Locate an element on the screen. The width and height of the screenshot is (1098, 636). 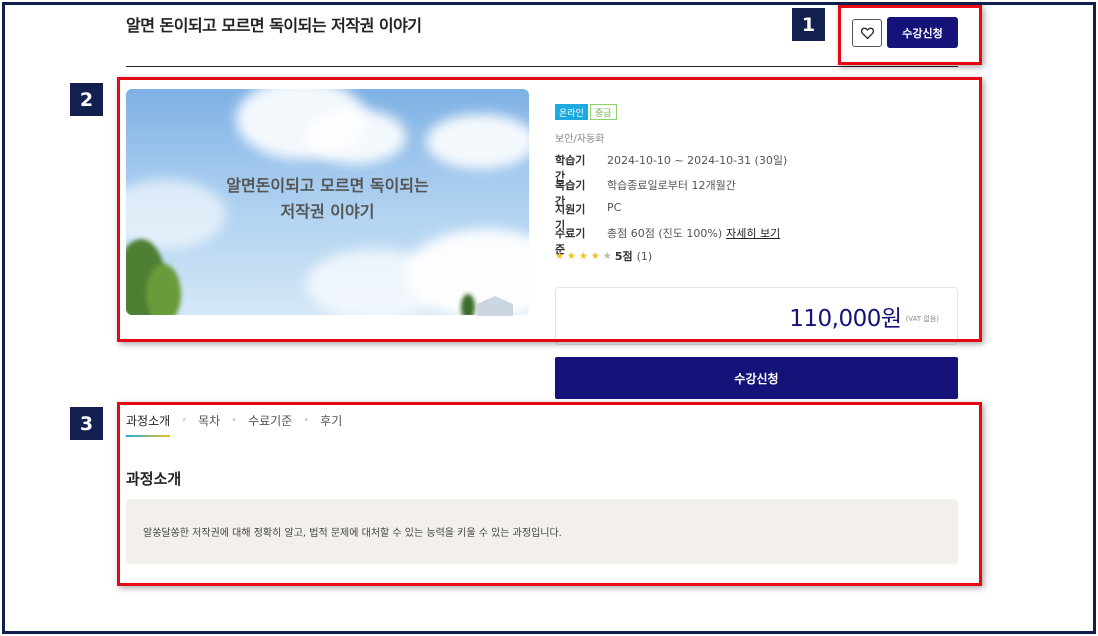
rating-count: (1) is located at coordinates (644, 256).